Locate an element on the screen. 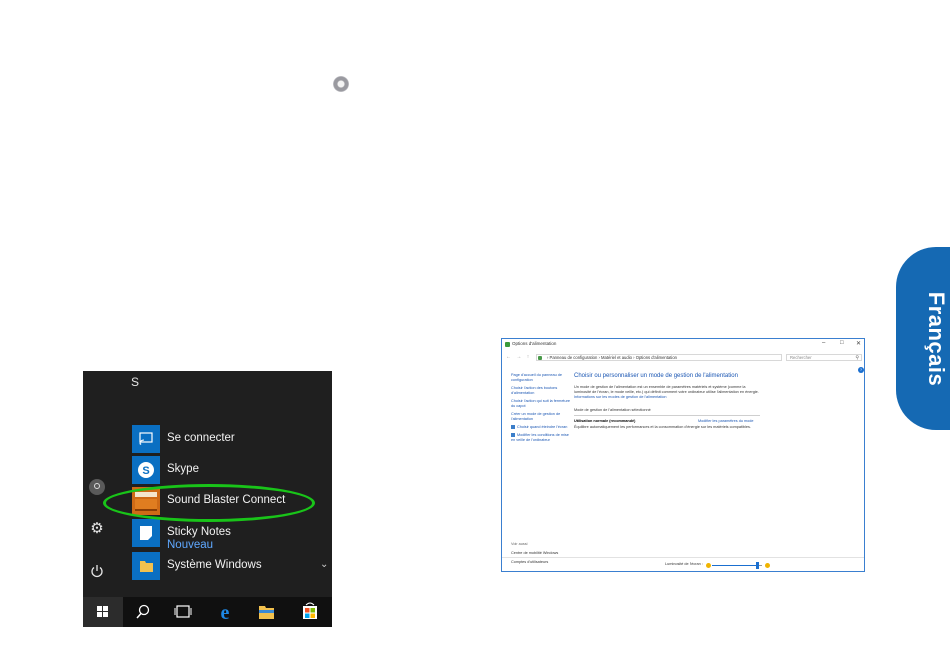 Image resolution: width=950 pixels, height=669 pixels. svg-text: e is located at coordinates (225, 613).